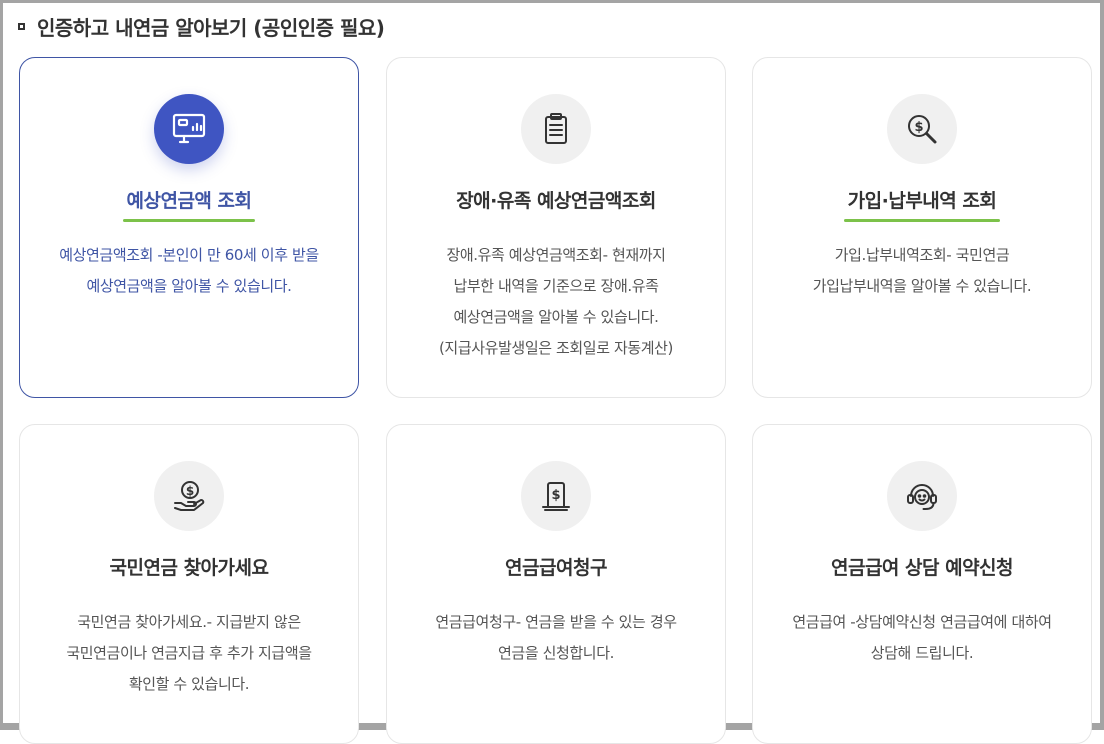 This screenshot has height=744, width=1104. What do you see at coordinates (556, 653) in the screenshot?
I see `desc-line: 연금을 신청합니다.` at bounding box center [556, 653].